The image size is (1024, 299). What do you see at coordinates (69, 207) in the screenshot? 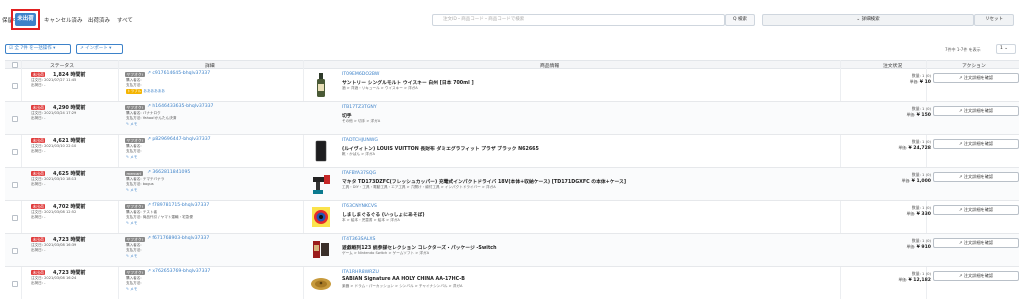
I see `elapsed-hours: 4,702 時間前` at bounding box center [69, 207].